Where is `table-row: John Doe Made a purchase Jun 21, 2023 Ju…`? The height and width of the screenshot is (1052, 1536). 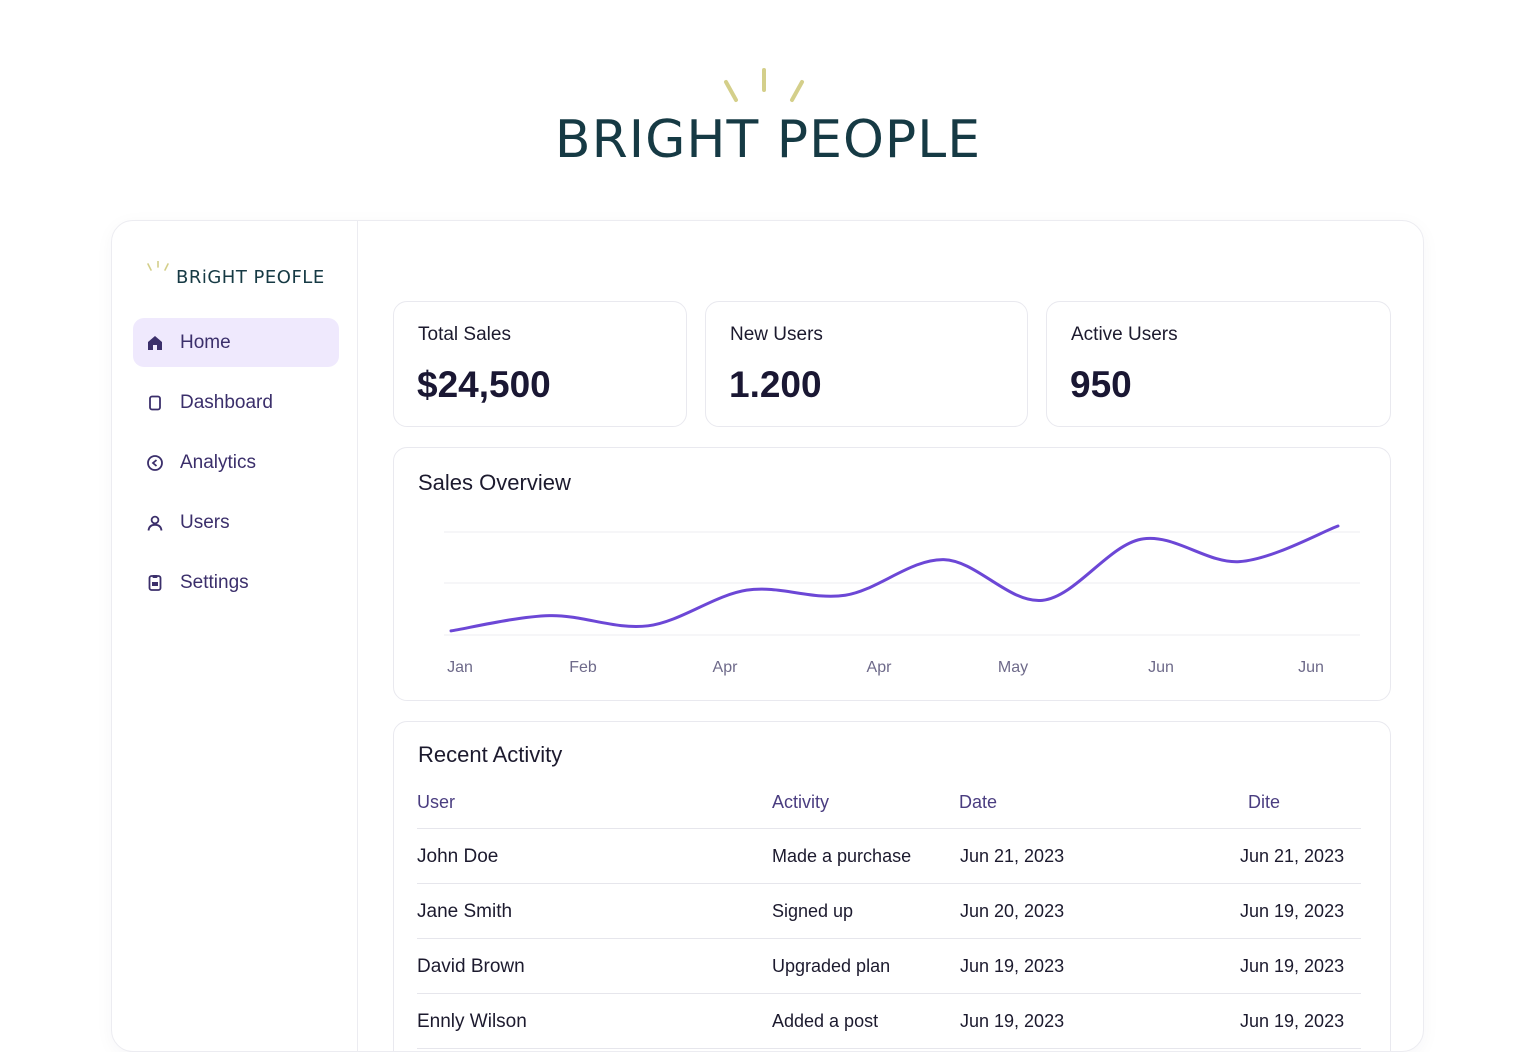 table-row: John Doe Made a purchase Jun 21, 2023 Ju… is located at coordinates (889, 856).